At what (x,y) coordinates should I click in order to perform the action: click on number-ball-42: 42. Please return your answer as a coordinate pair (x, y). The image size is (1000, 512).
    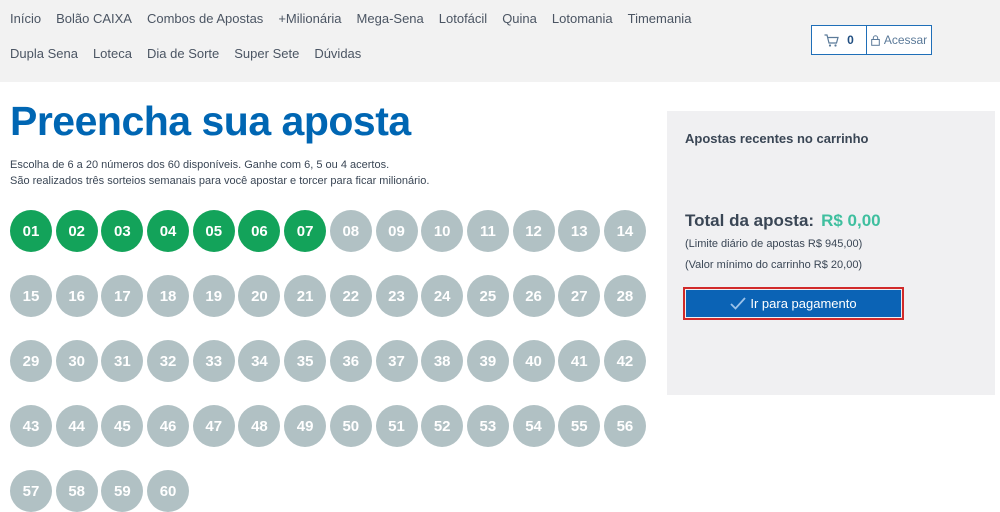
    Looking at the image, I should click on (624, 361).